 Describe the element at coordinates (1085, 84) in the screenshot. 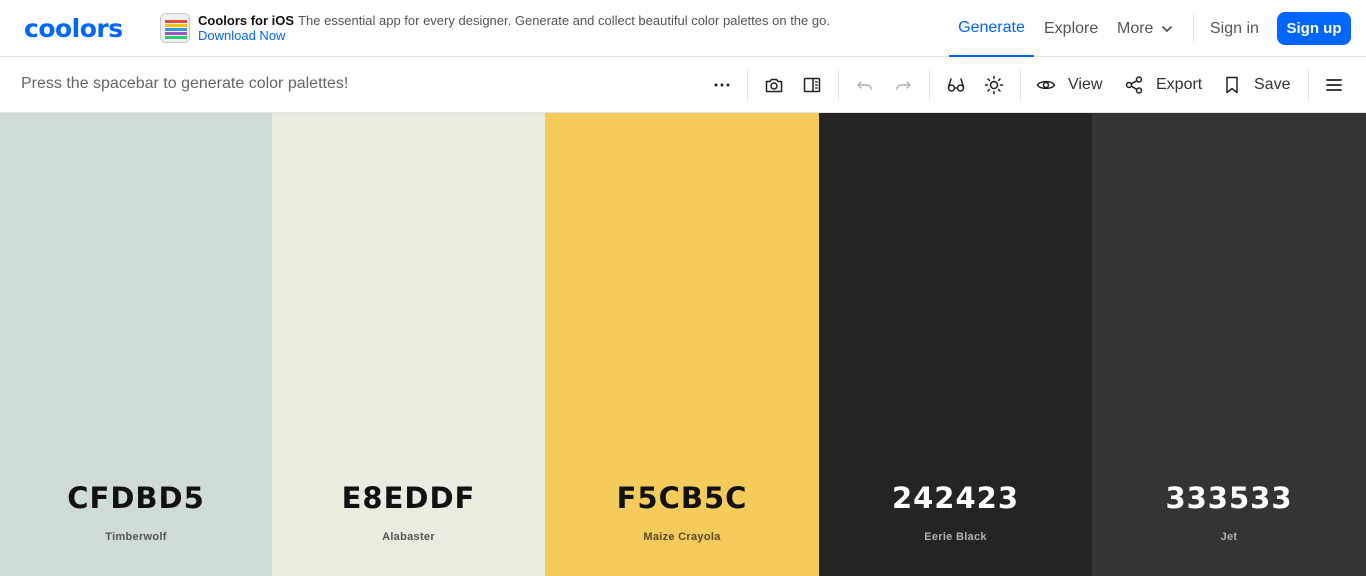

I see `view-label: View` at that location.